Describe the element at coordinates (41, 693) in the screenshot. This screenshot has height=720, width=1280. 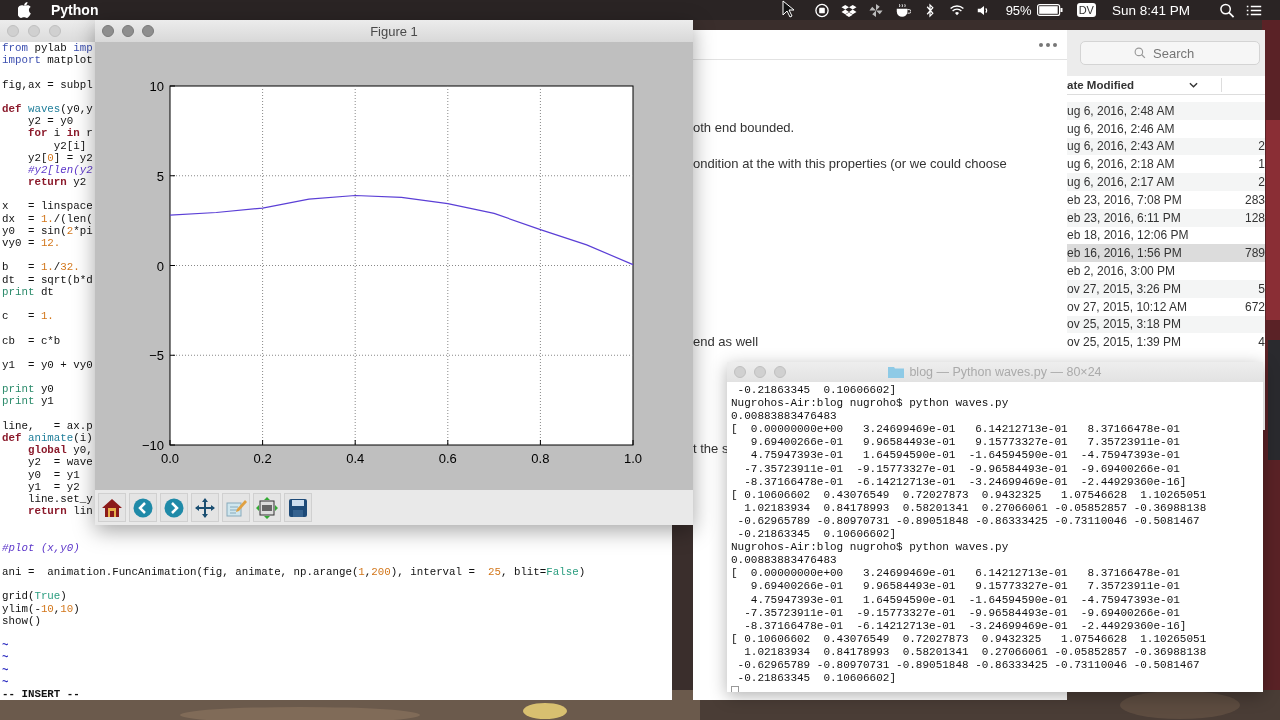
I see `mode-indicator: -- INSERT --` at that location.